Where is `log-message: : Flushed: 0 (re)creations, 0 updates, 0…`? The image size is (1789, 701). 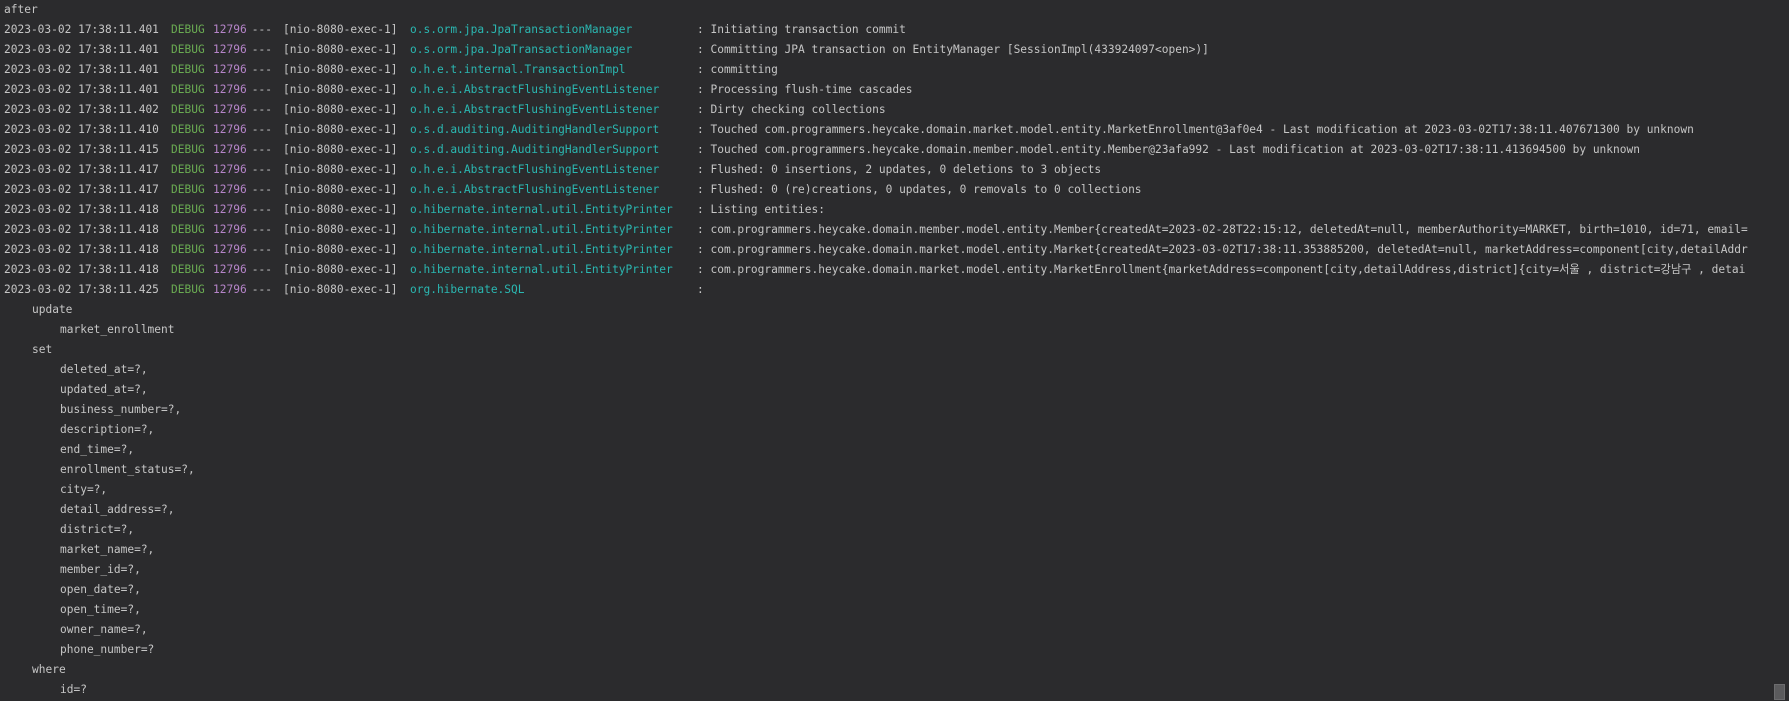 log-message: : Flushed: 0 (re)creations, 0 updates, 0… is located at coordinates (919, 189).